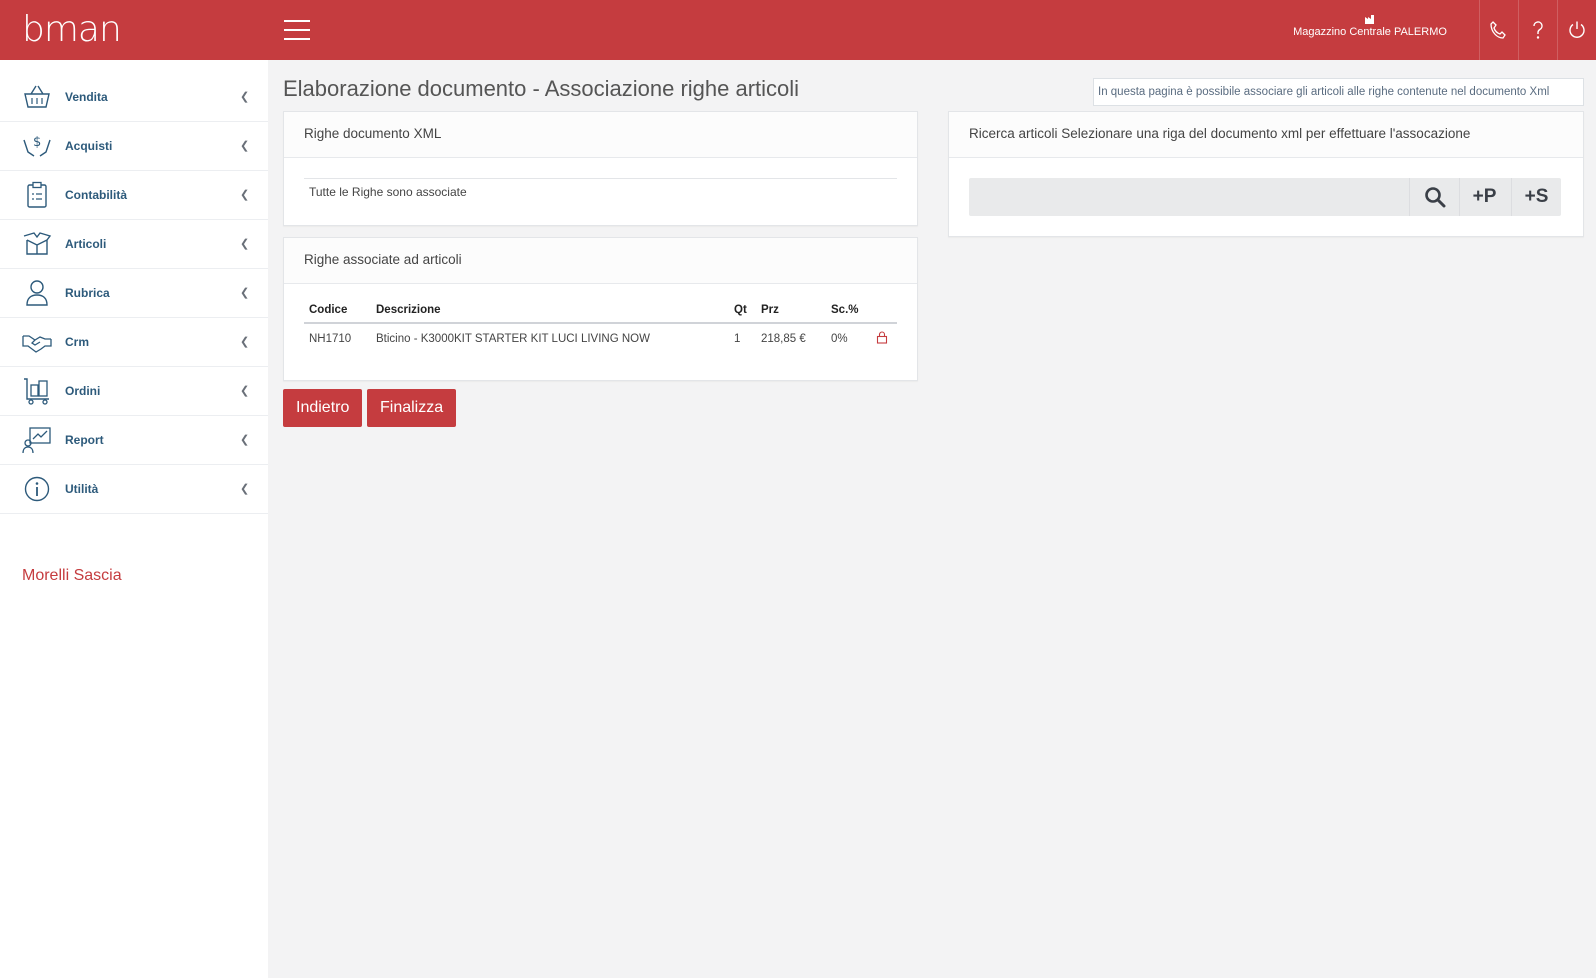  What do you see at coordinates (882, 337) in the screenshot?
I see `lock-icon` at bounding box center [882, 337].